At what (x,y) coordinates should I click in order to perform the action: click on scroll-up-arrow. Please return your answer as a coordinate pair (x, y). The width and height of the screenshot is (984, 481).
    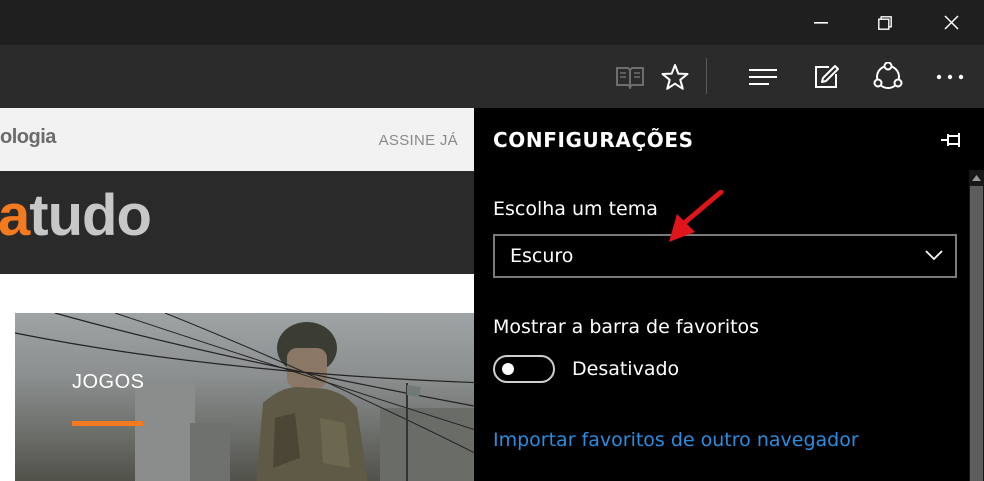
    Looking at the image, I should click on (976, 178).